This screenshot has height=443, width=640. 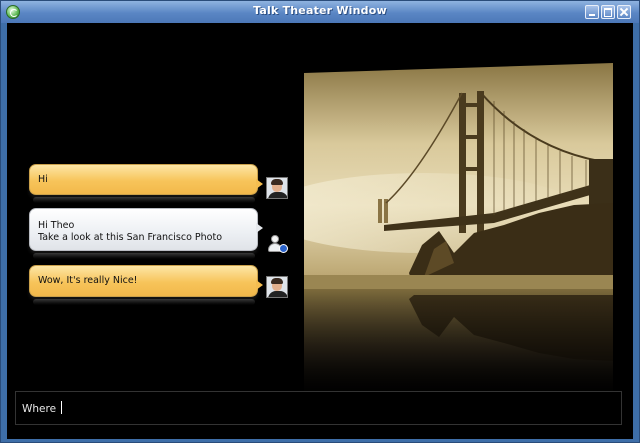 What do you see at coordinates (318, 408) in the screenshot?
I see `message-input: Where` at bounding box center [318, 408].